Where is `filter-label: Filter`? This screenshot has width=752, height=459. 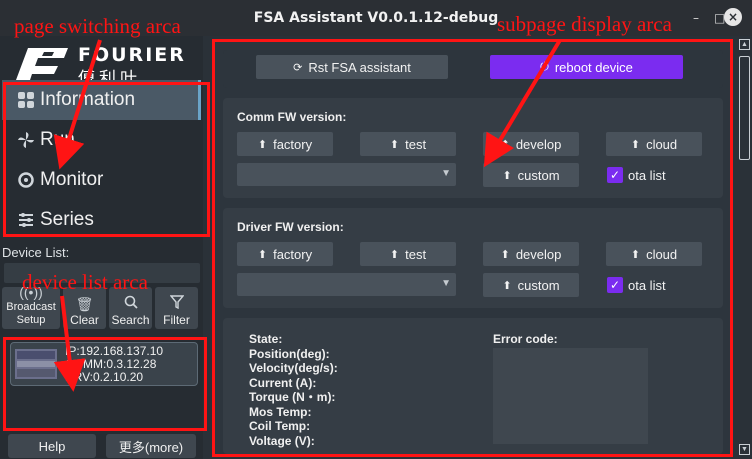 filter-label: Filter is located at coordinates (176, 320).